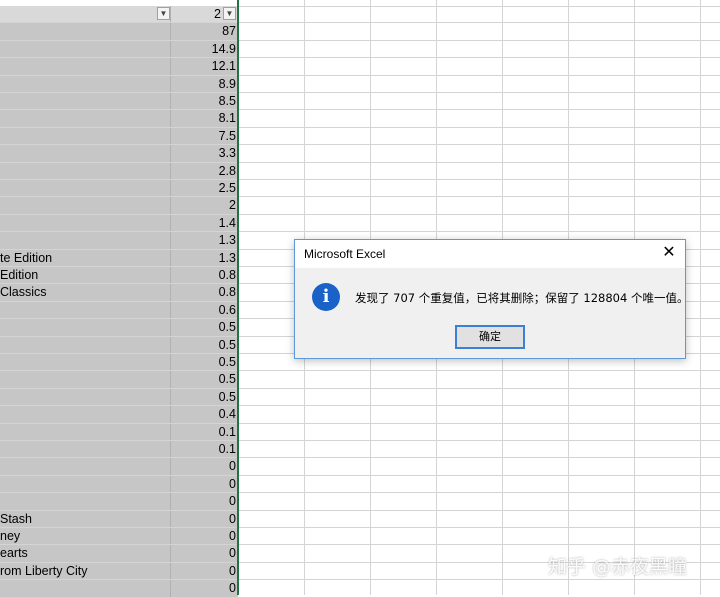 The height and width of the screenshot is (598, 720). I want to click on cell-name-text: earts, so click(14, 553).